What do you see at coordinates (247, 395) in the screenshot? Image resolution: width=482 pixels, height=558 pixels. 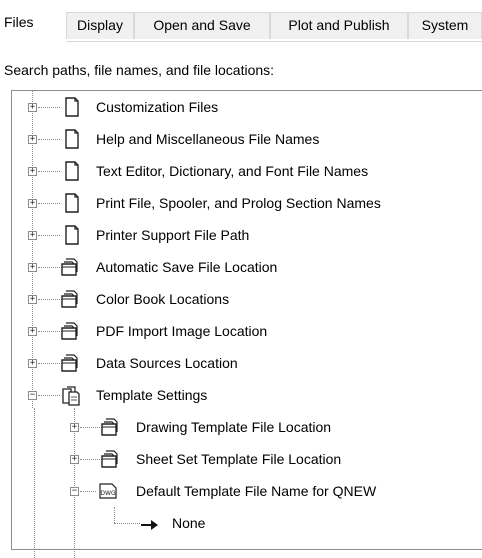 I see `tree-item-template-settings: − Template Settings` at bounding box center [247, 395].